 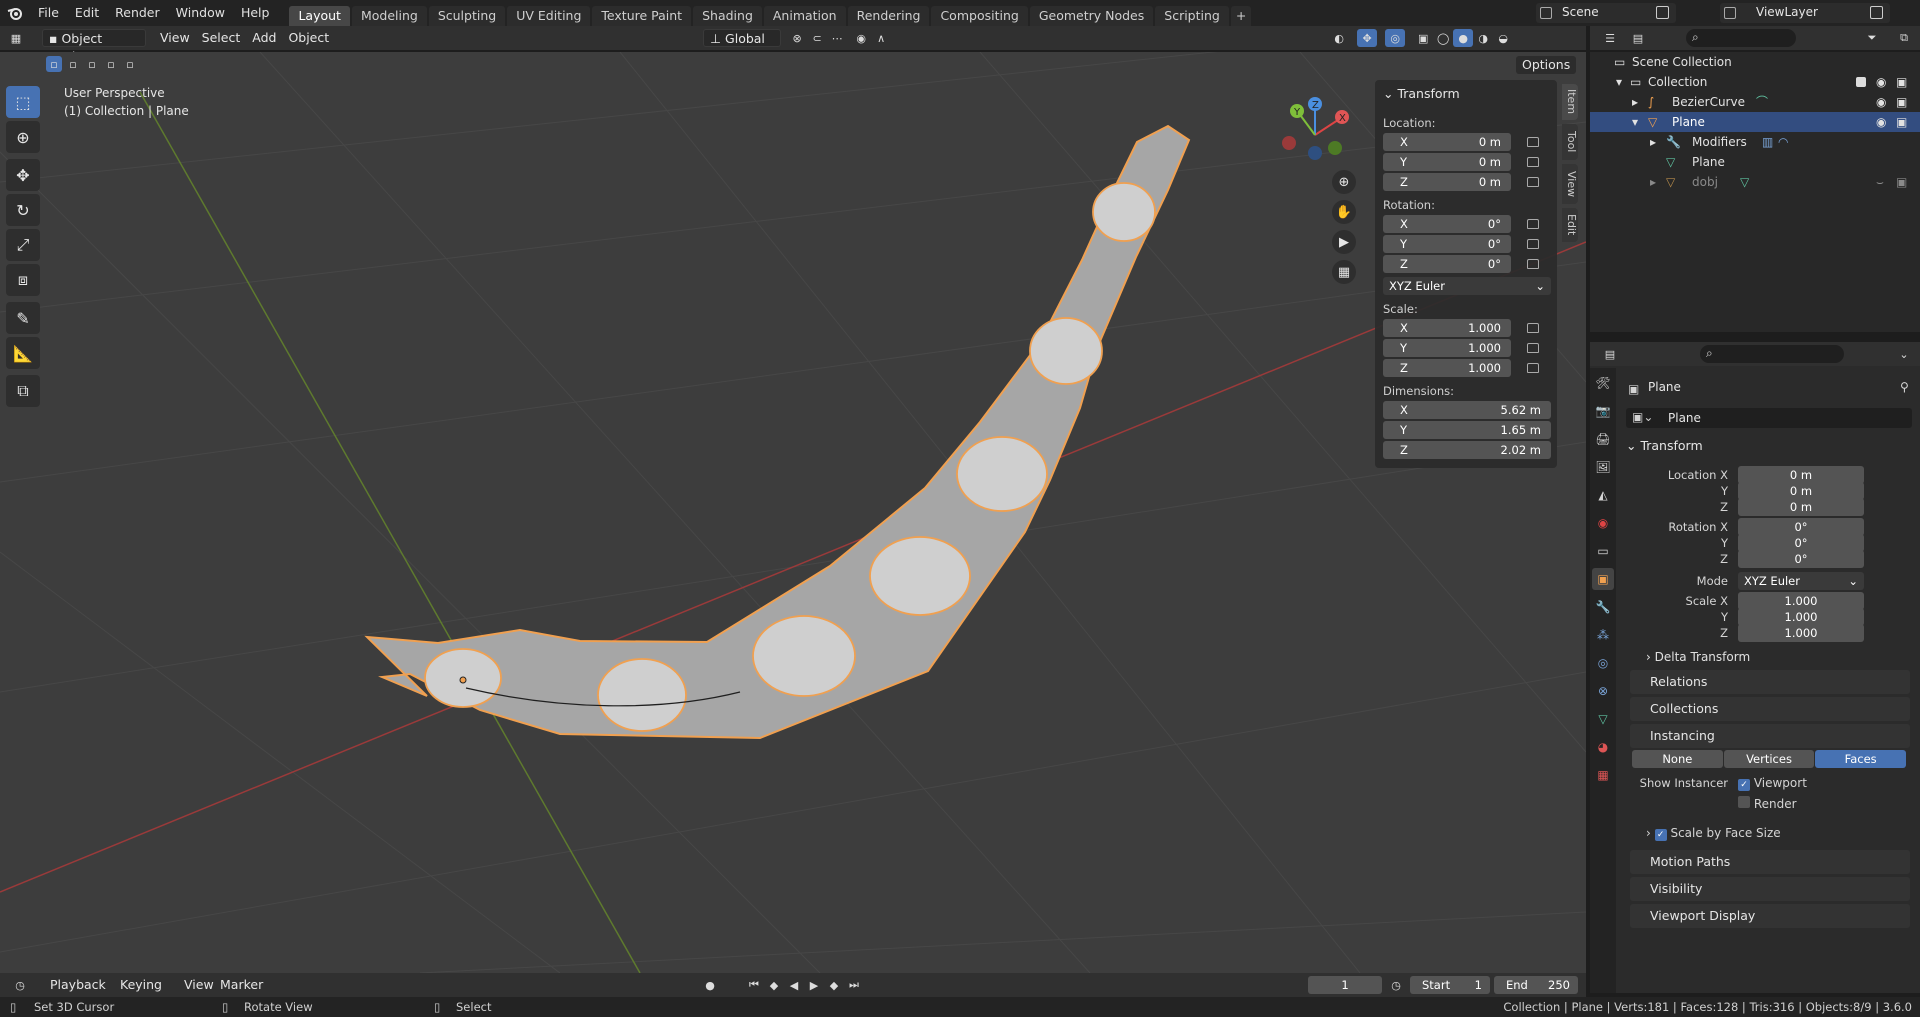 I want to click on eye-icon: ◉, so click(x=1881, y=102).